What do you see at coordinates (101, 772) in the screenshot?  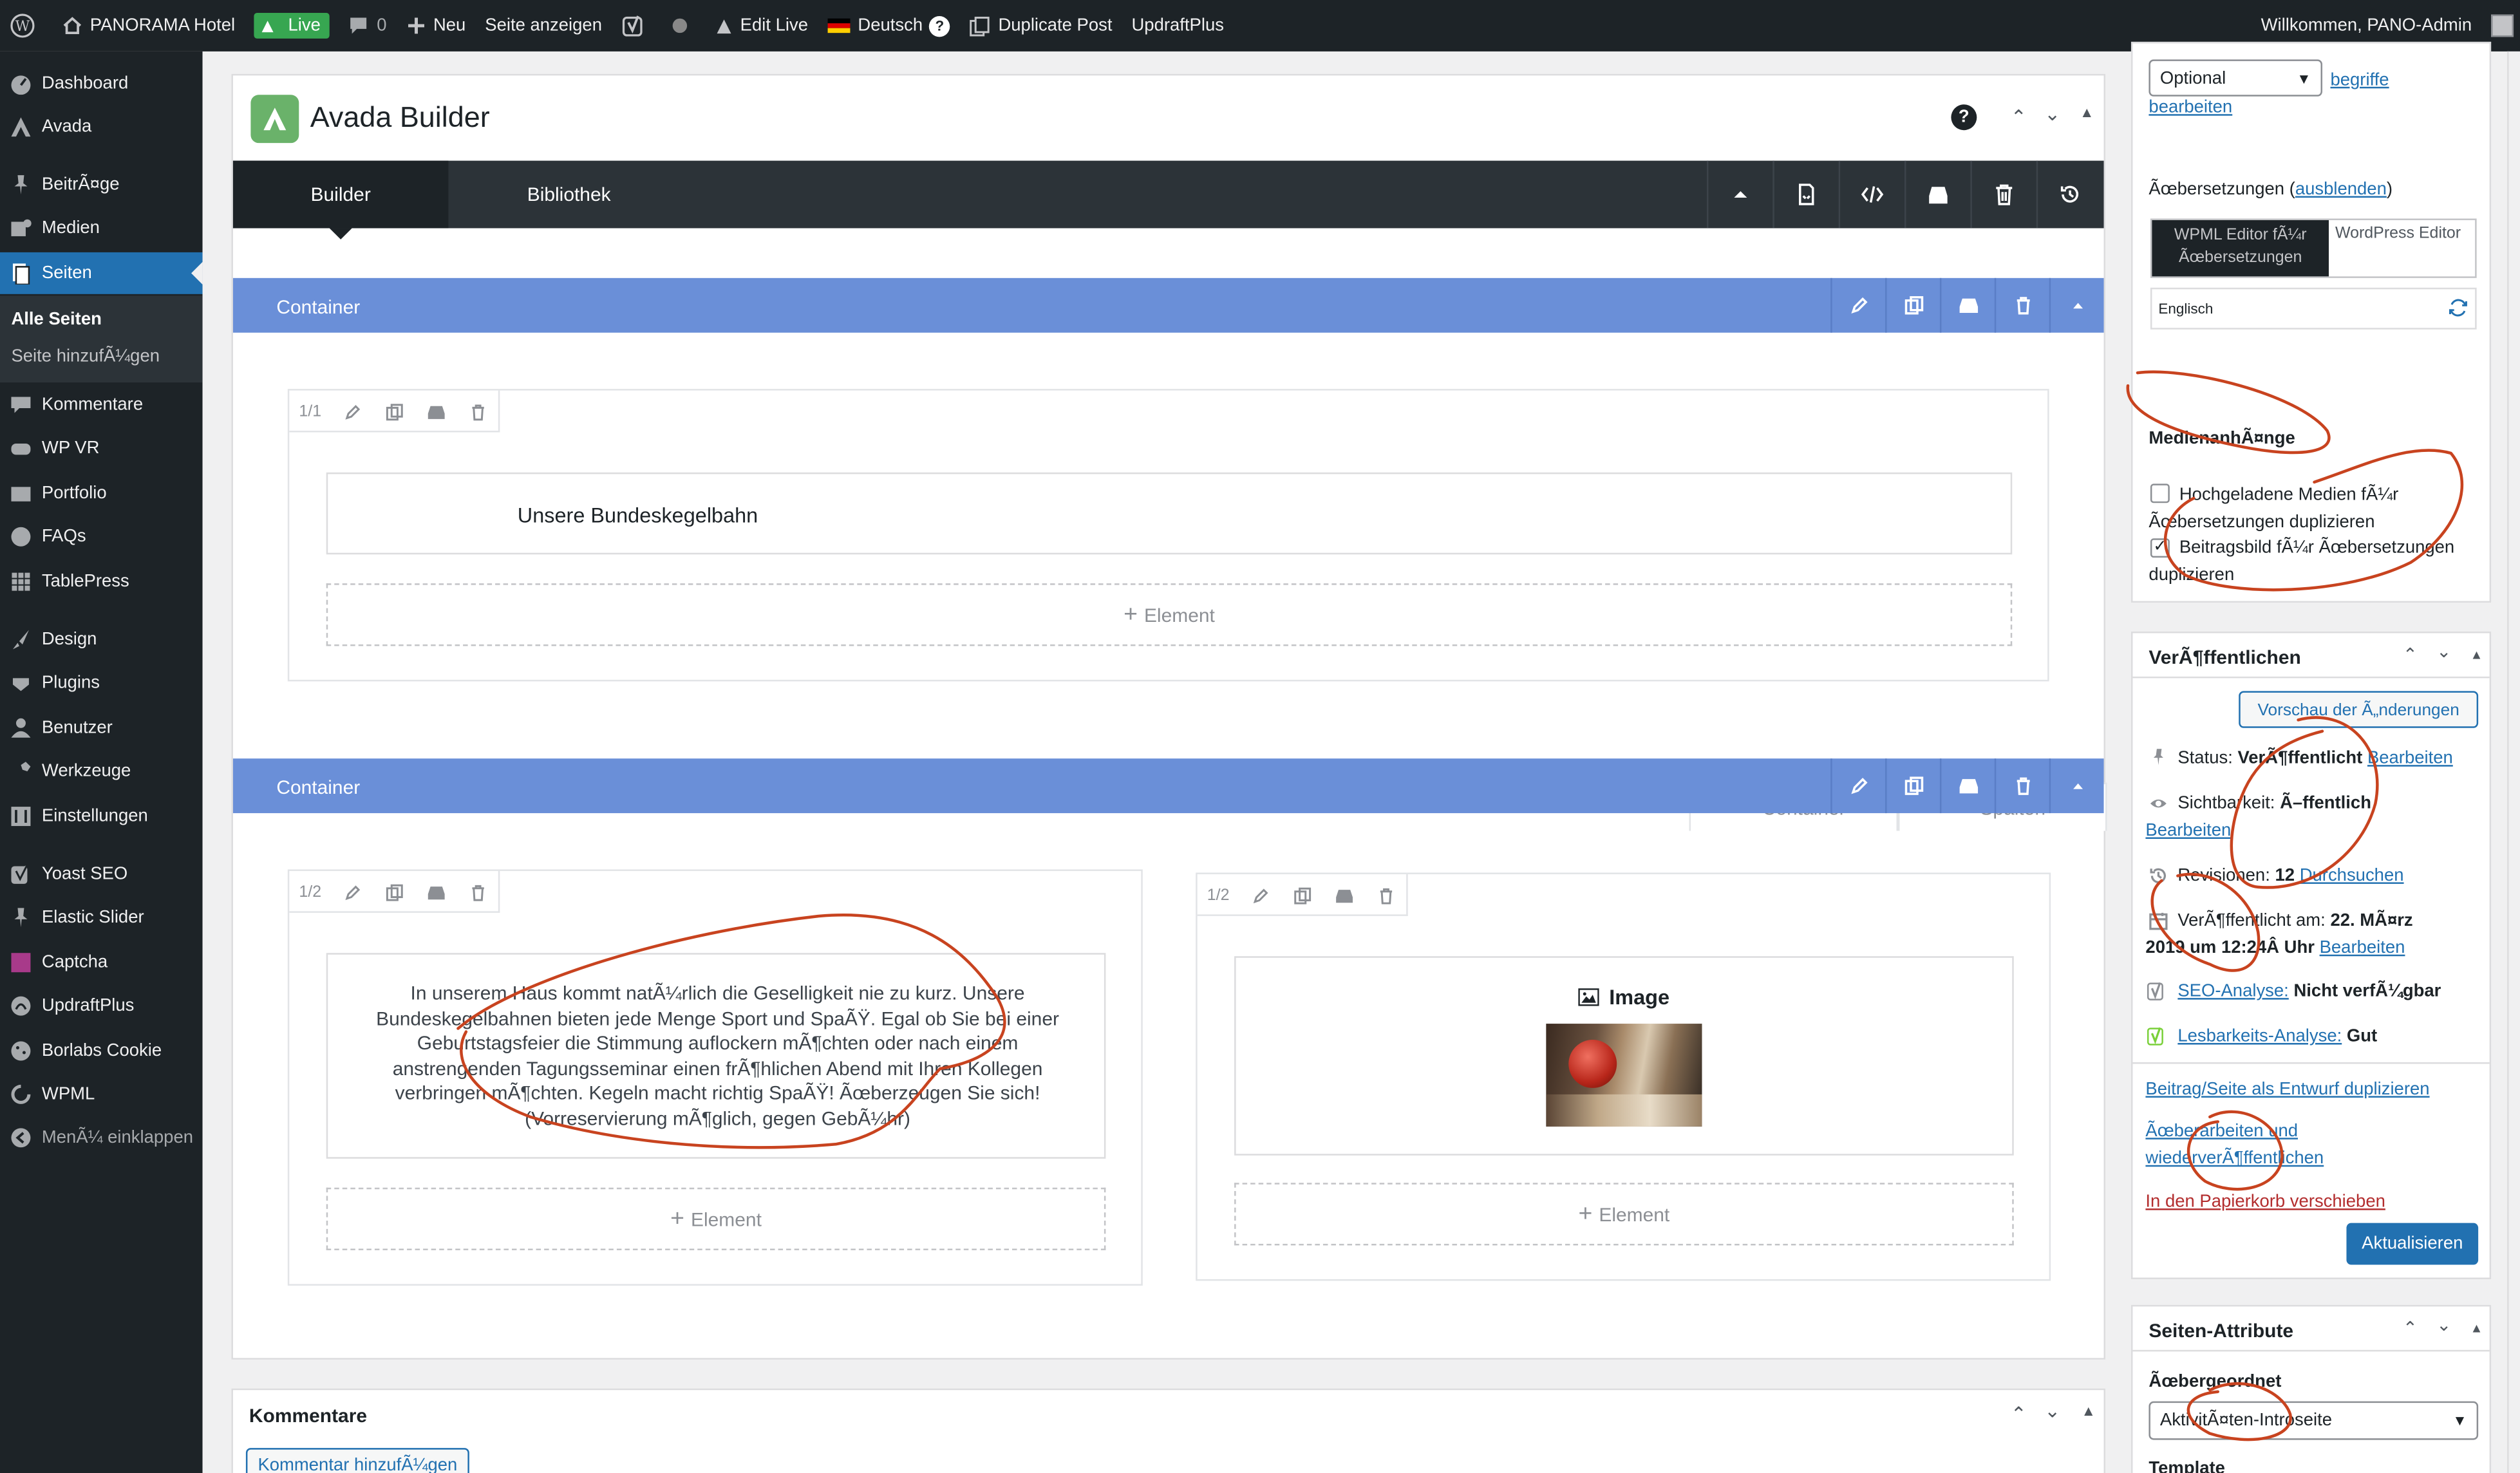 I see `sidebar-item-werkzeuge: Werkzeuge` at bounding box center [101, 772].